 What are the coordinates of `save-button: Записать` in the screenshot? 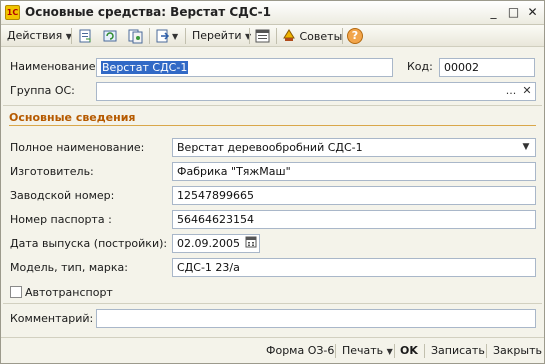 It's located at (458, 351).